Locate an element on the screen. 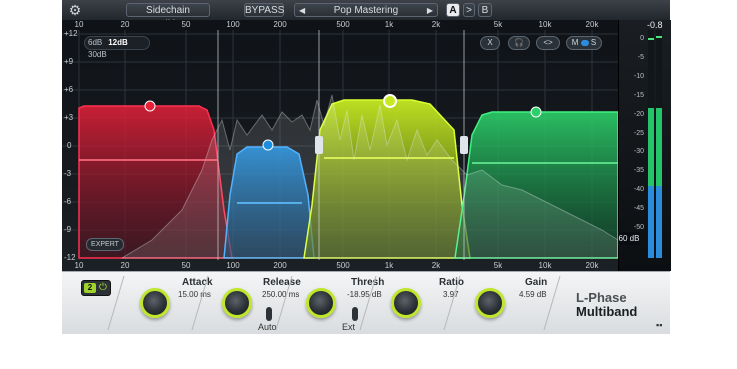  release-knob is located at coordinates (237, 303).